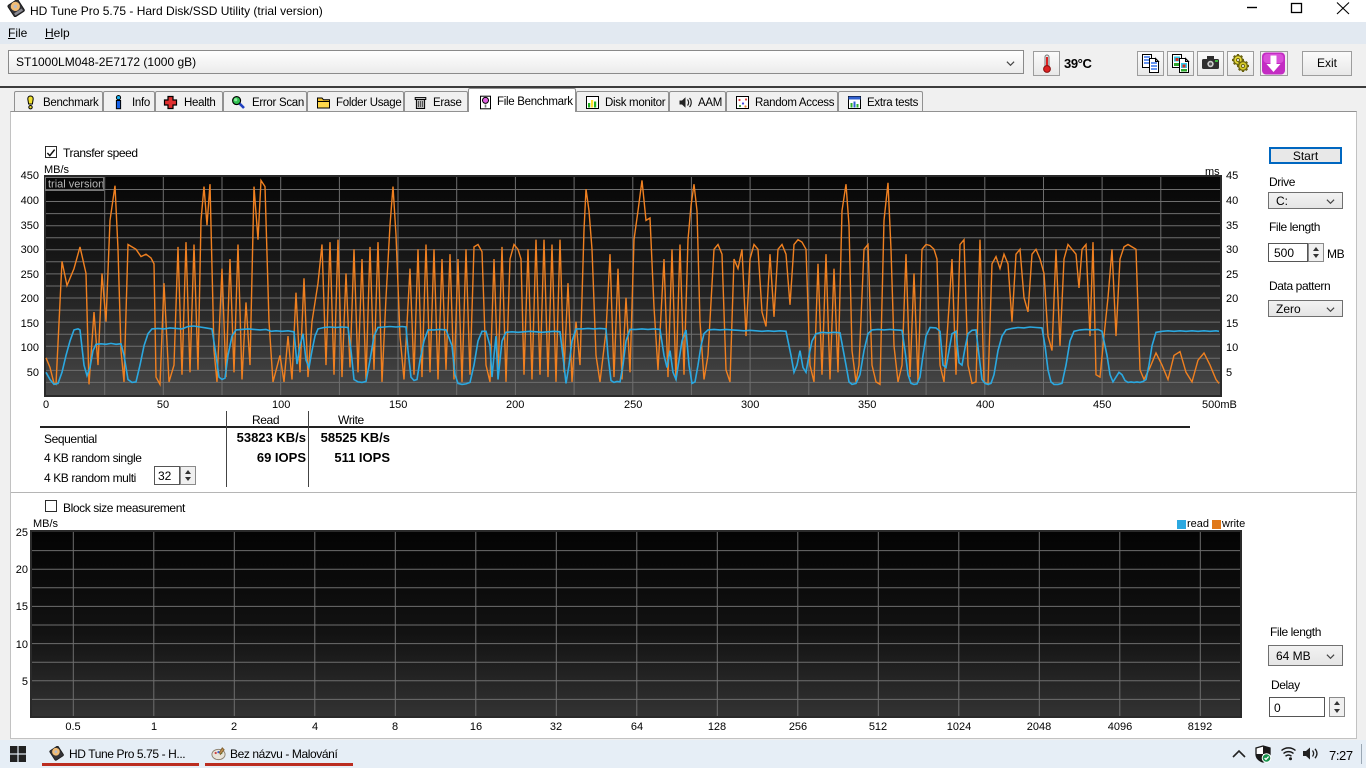 The height and width of the screenshot is (768, 1366). What do you see at coordinates (76, 185) in the screenshot?
I see `svg-text: trial version` at bounding box center [76, 185].